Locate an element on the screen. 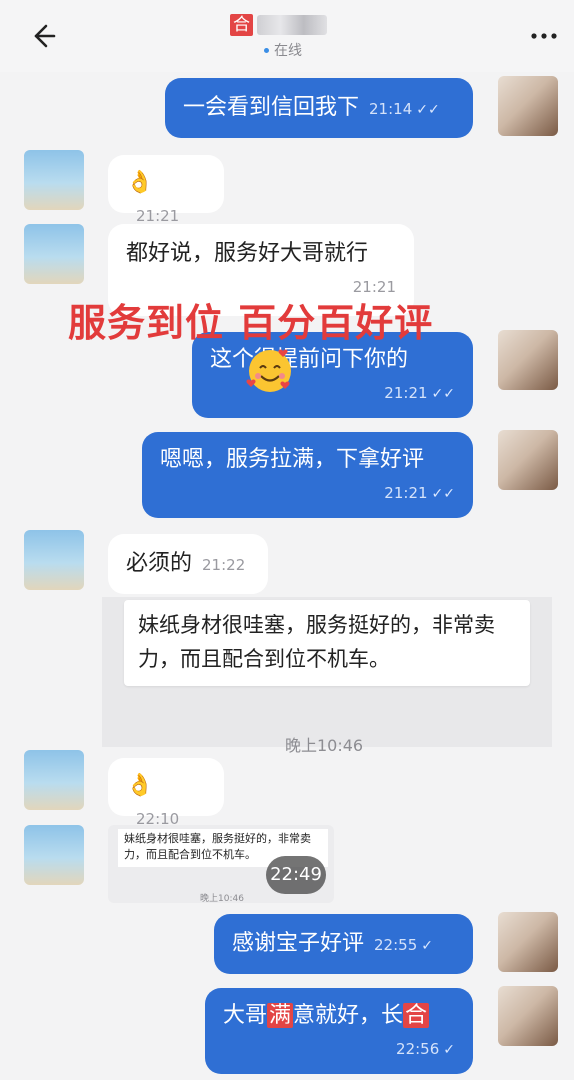 This screenshot has width=574, height=1080. message-bubble-sent: 嗯嗯，服务拉满，下拿好评 21:21 ✓✓ is located at coordinates (307, 475).